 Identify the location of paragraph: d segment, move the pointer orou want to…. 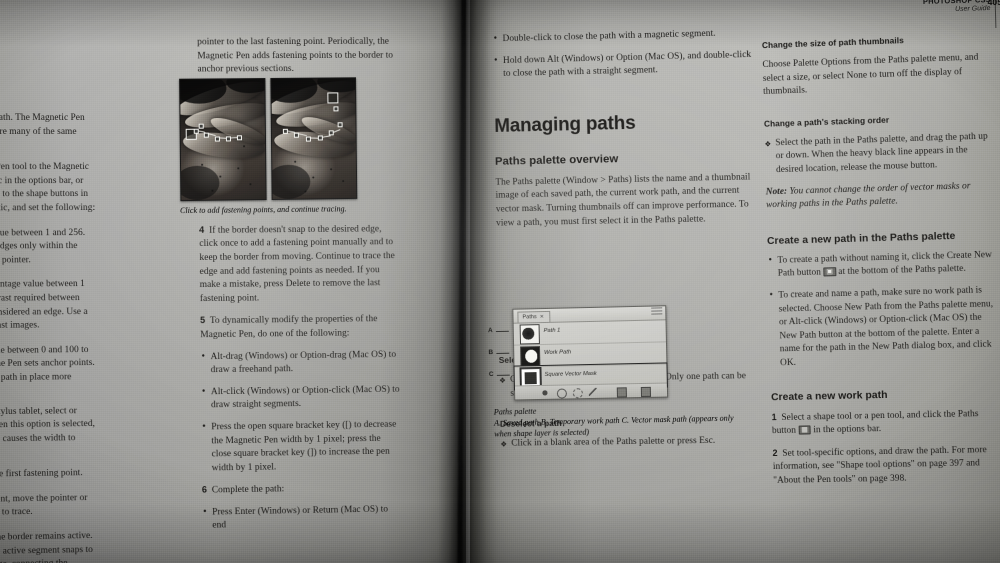
(44, 505).